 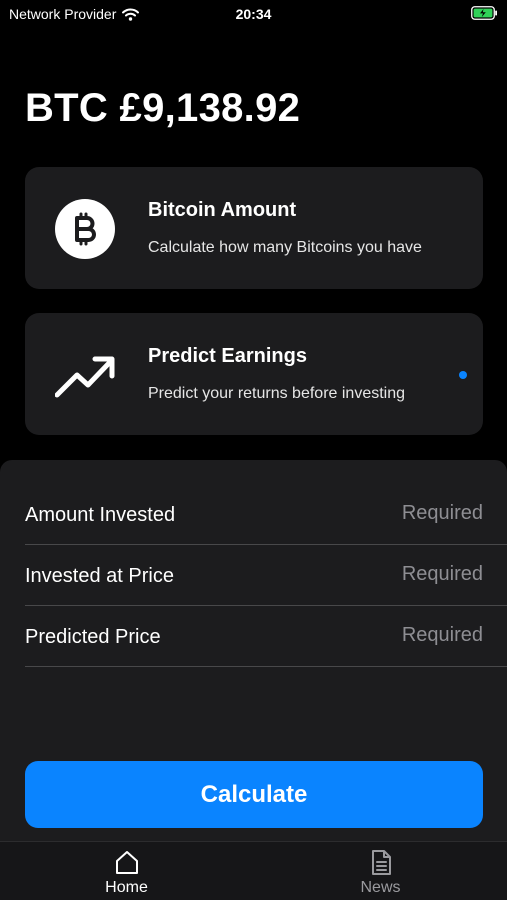 What do you see at coordinates (93, 637) in the screenshot?
I see `predicted-price-label: Predicted Price` at bounding box center [93, 637].